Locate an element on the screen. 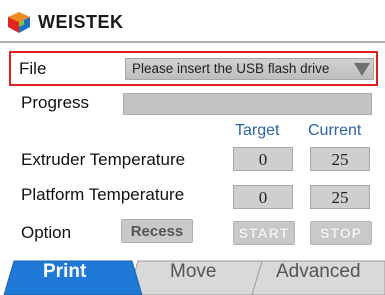 The image size is (385, 295). file-dropdown: Please insert the USB flash drive is located at coordinates (249, 69).